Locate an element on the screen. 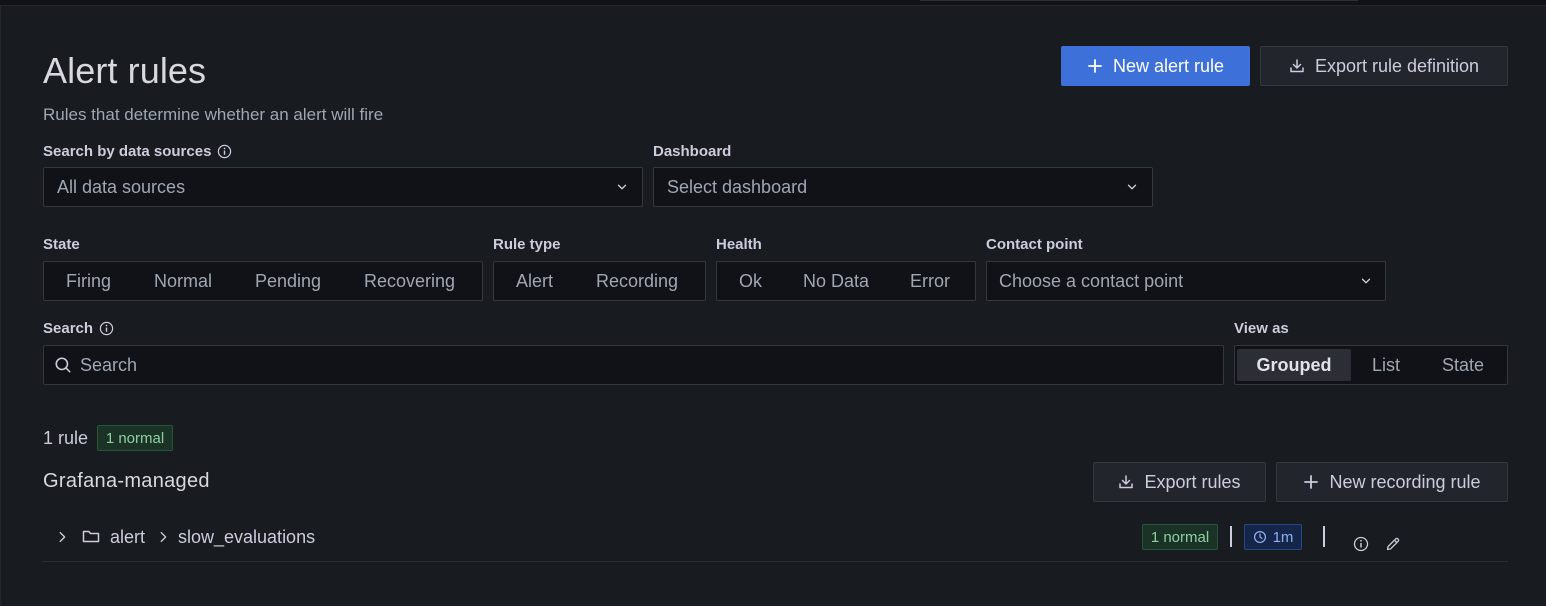 This screenshot has width=1546, height=606. export-rules-label: Export rules is located at coordinates (1192, 481).